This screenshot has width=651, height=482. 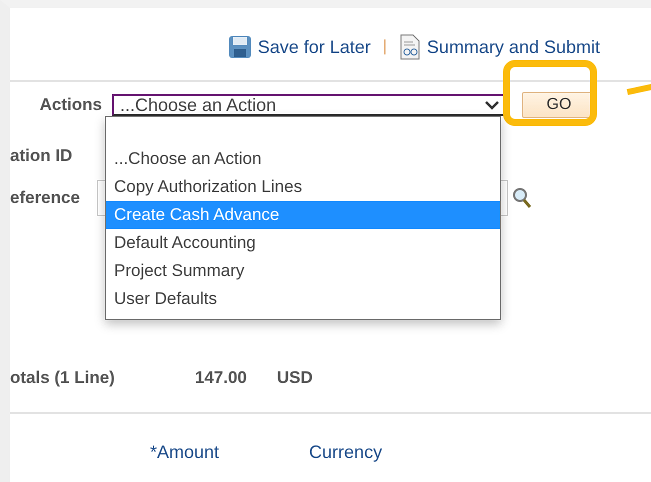 I want to click on option-item: Default Accounting, so click(x=303, y=243).